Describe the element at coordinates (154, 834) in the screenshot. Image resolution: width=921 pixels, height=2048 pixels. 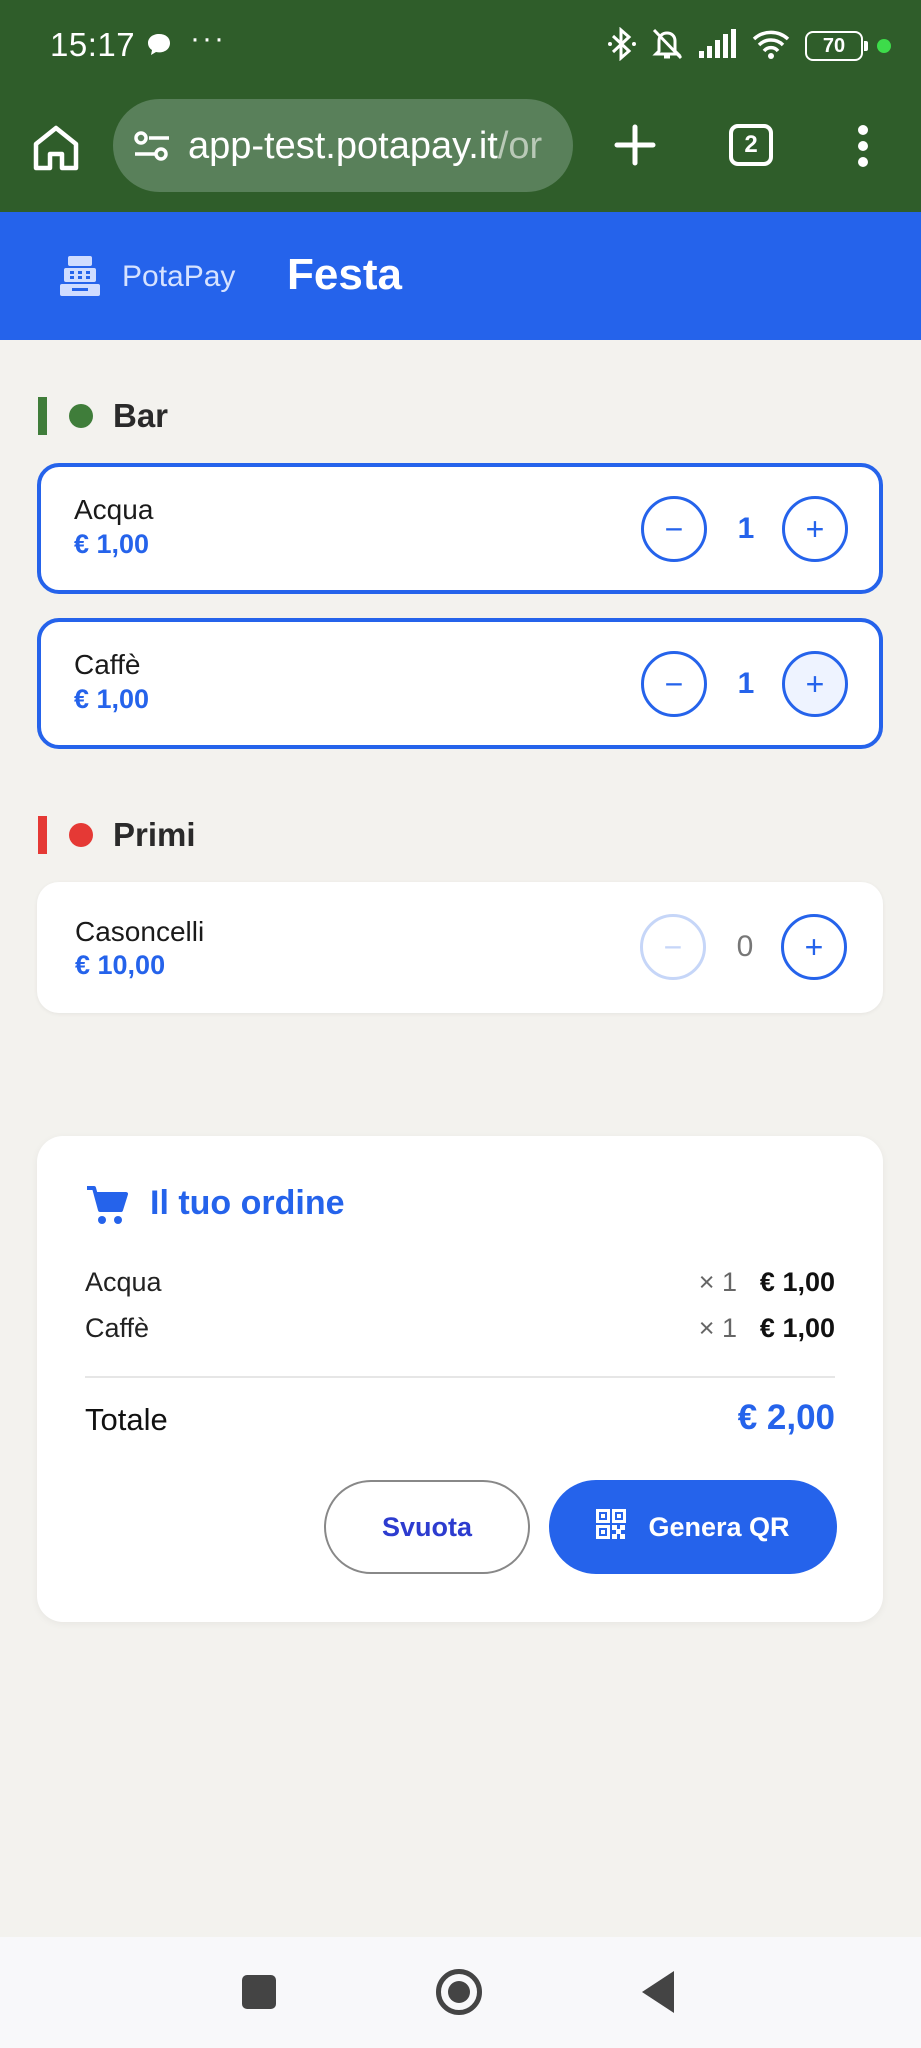
I see `section-title: Primi` at that location.